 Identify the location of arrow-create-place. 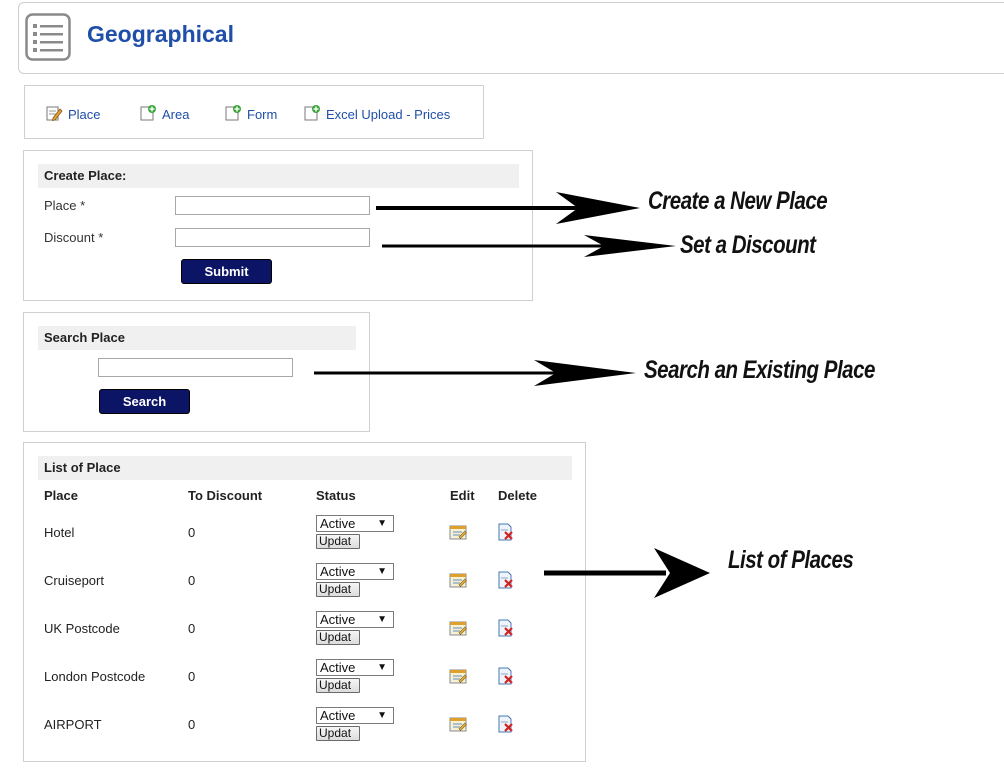
(508, 208).